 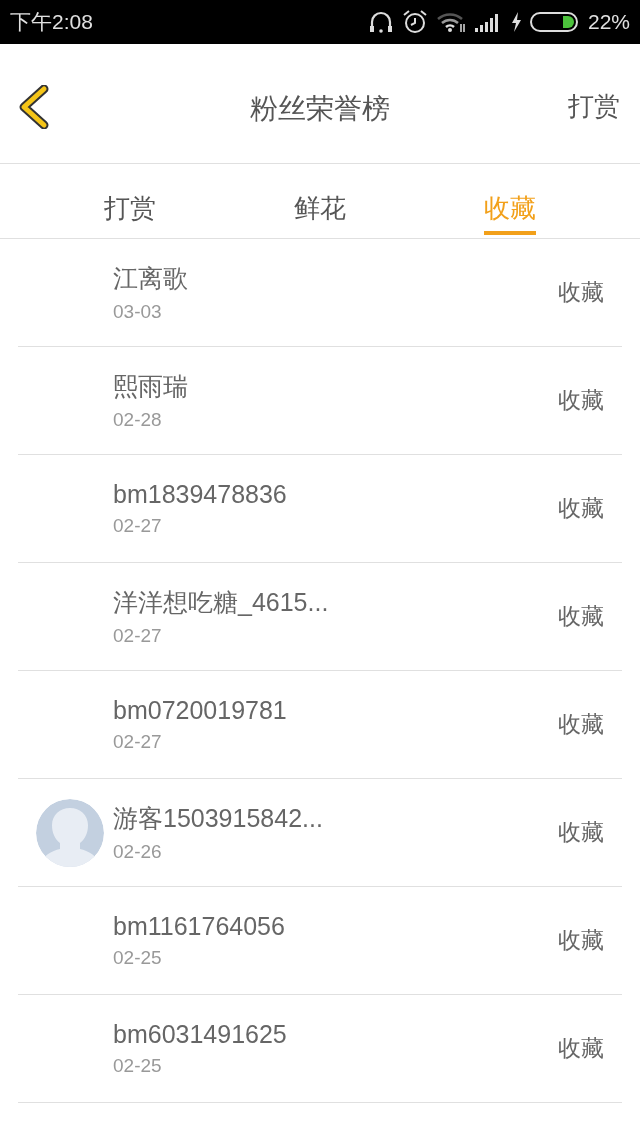 What do you see at coordinates (51, 22) in the screenshot?
I see `status-time: 下午2:08` at bounding box center [51, 22].